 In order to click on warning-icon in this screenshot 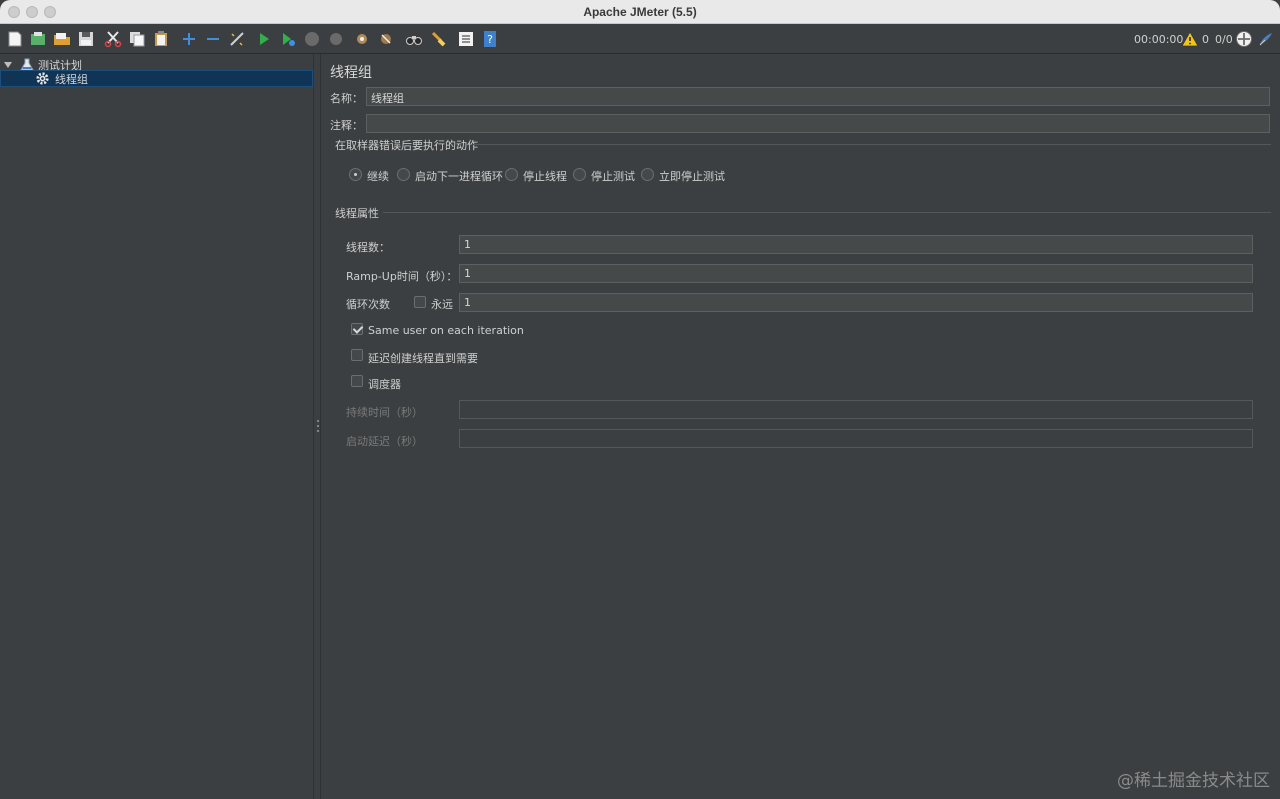, I will do `click(1190, 39)`.